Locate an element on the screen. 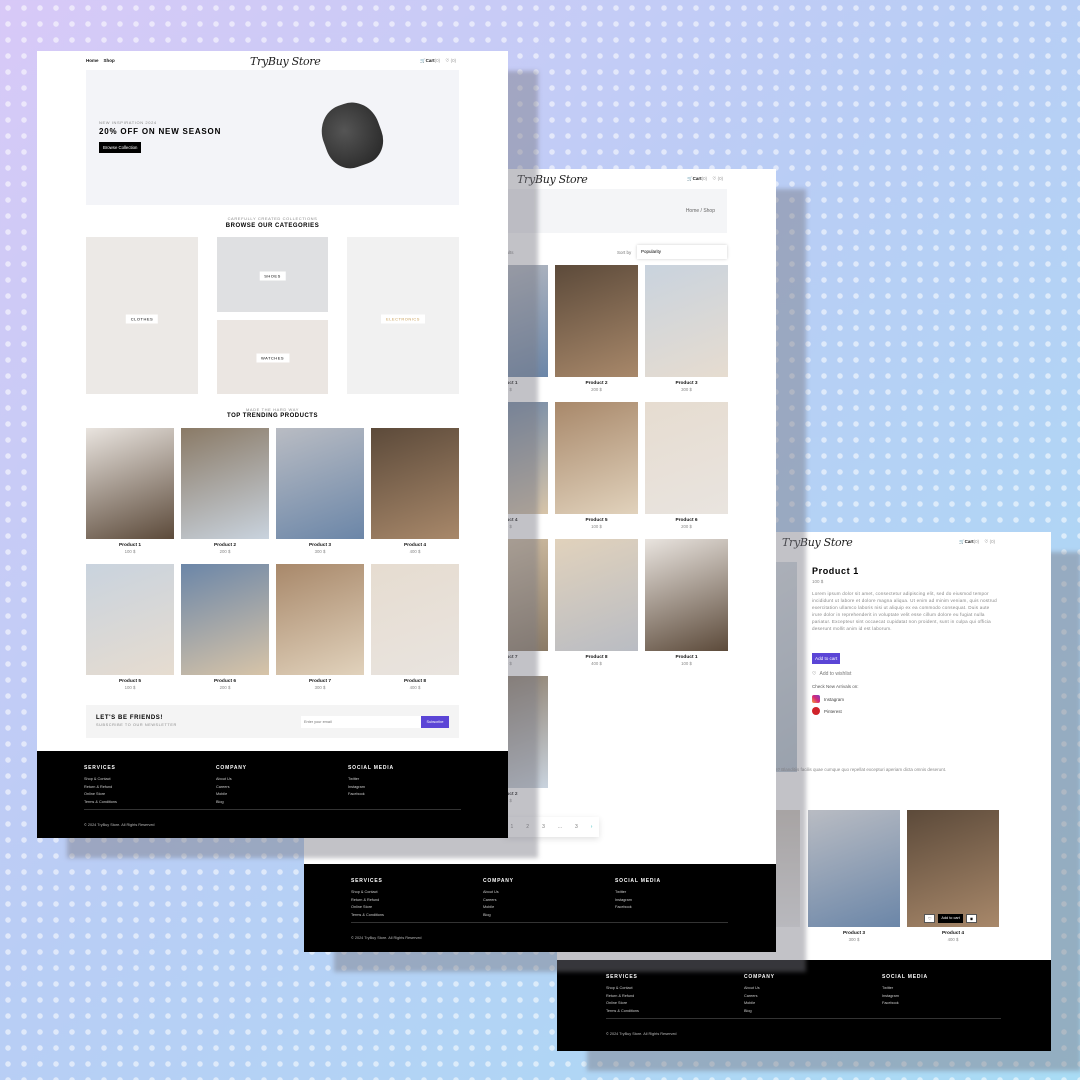 The width and height of the screenshot is (1080, 1080). sort-select: Popularity is located at coordinates (682, 252).